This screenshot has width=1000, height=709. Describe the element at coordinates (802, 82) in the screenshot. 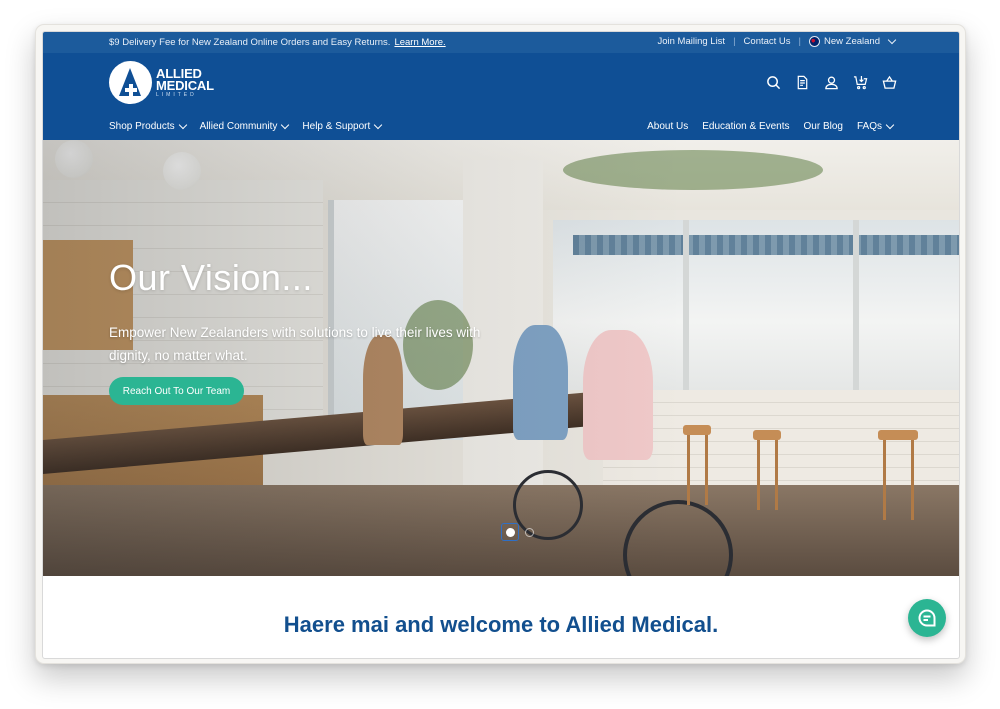

I see `quote-document-icon` at that location.